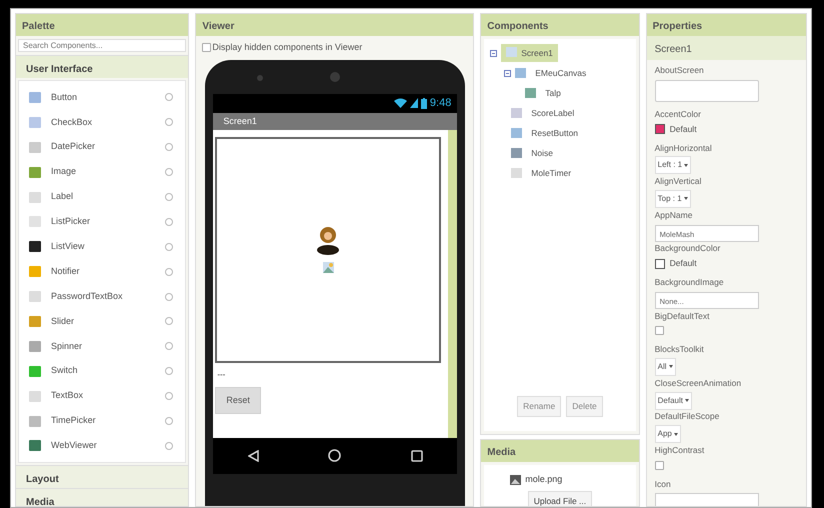 The image size is (824, 508). Describe the element at coordinates (674, 215) in the screenshot. I see `property-label: AppName` at that location.